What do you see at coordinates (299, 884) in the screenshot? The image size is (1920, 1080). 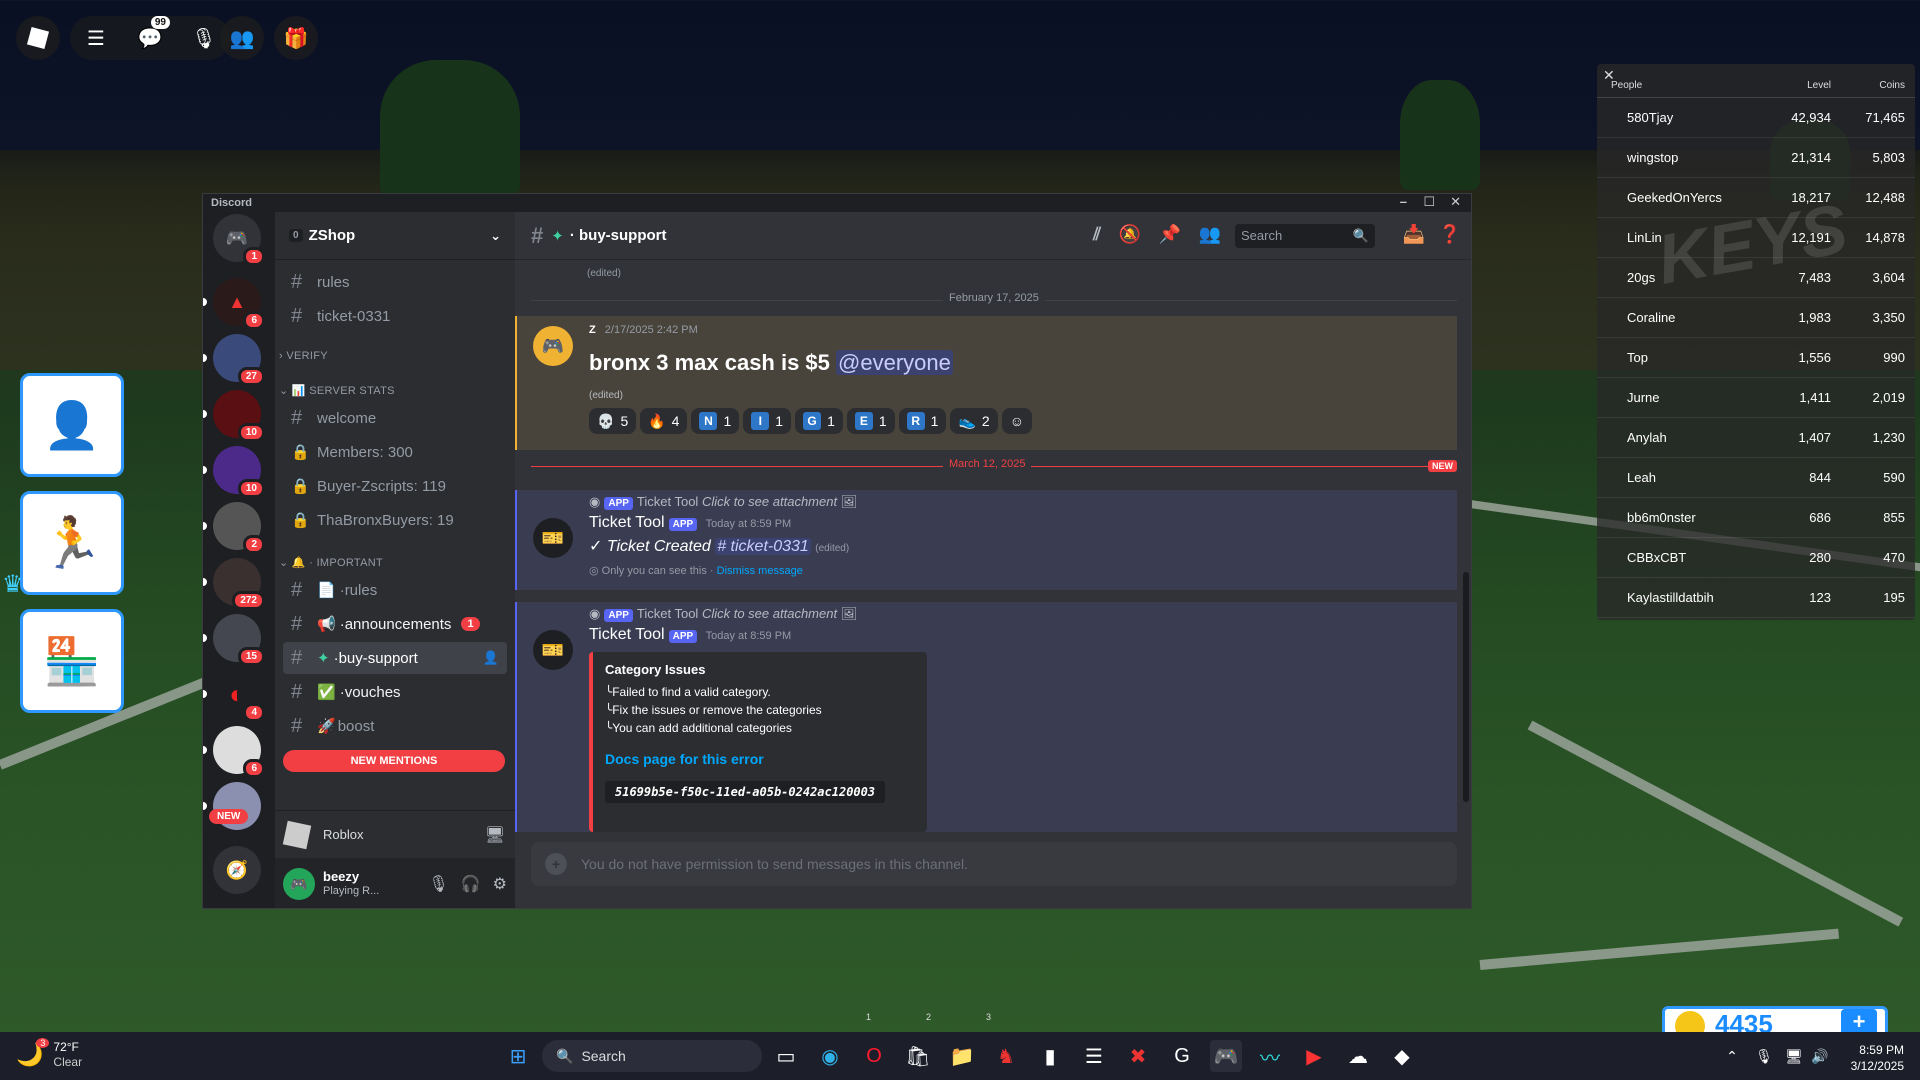 I see `avatar: 🎮` at bounding box center [299, 884].